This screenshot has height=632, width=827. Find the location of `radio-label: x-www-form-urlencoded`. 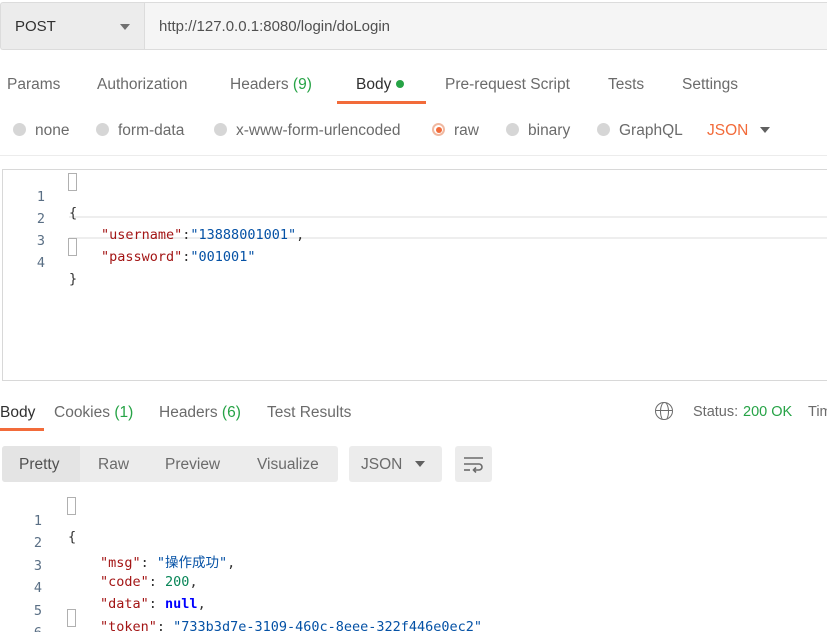

radio-label: x-www-form-urlencoded is located at coordinates (318, 130).